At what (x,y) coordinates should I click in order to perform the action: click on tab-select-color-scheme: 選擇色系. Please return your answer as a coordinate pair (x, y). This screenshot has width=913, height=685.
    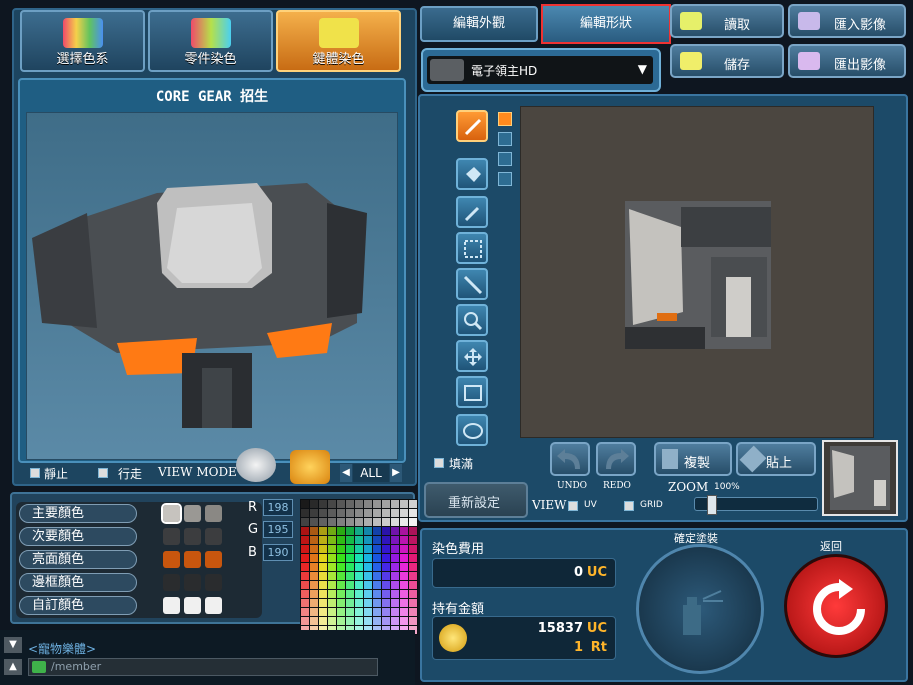
    Looking at the image, I should click on (82, 41).